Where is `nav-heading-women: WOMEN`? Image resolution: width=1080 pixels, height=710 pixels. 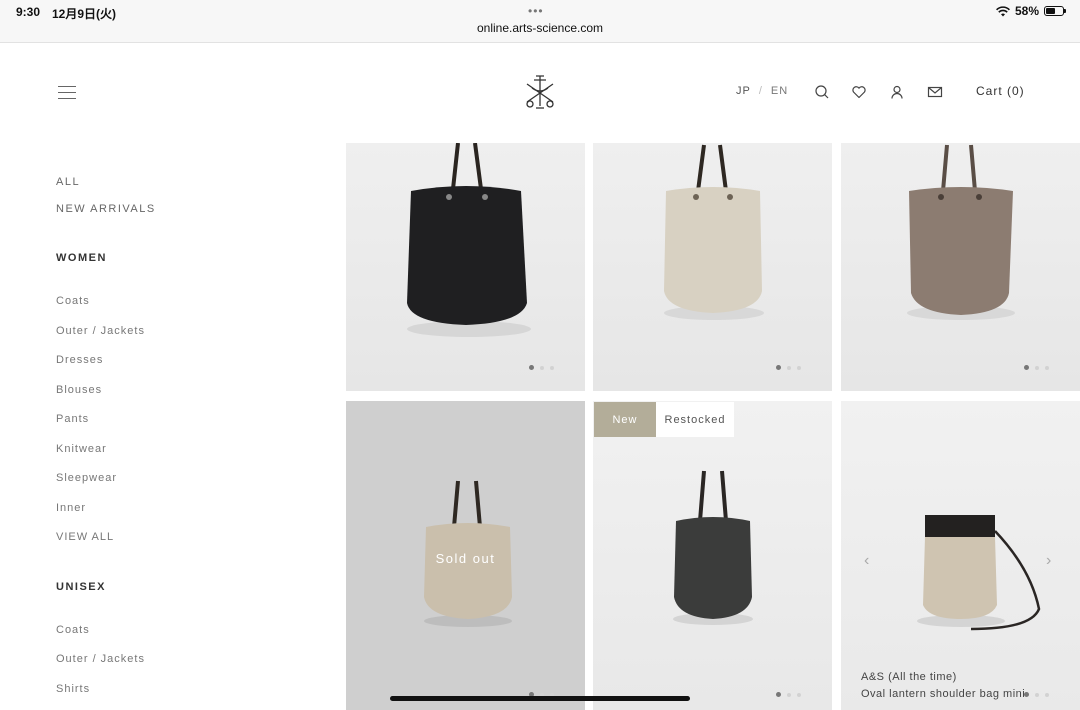
nav-heading-women: WOMEN is located at coordinates (81, 258).